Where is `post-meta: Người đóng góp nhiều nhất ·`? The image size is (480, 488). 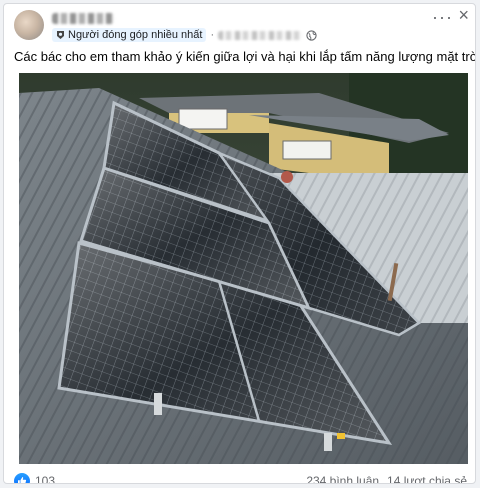 post-meta: Người đóng góp nhiều nhất · is located at coordinates (184, 35).